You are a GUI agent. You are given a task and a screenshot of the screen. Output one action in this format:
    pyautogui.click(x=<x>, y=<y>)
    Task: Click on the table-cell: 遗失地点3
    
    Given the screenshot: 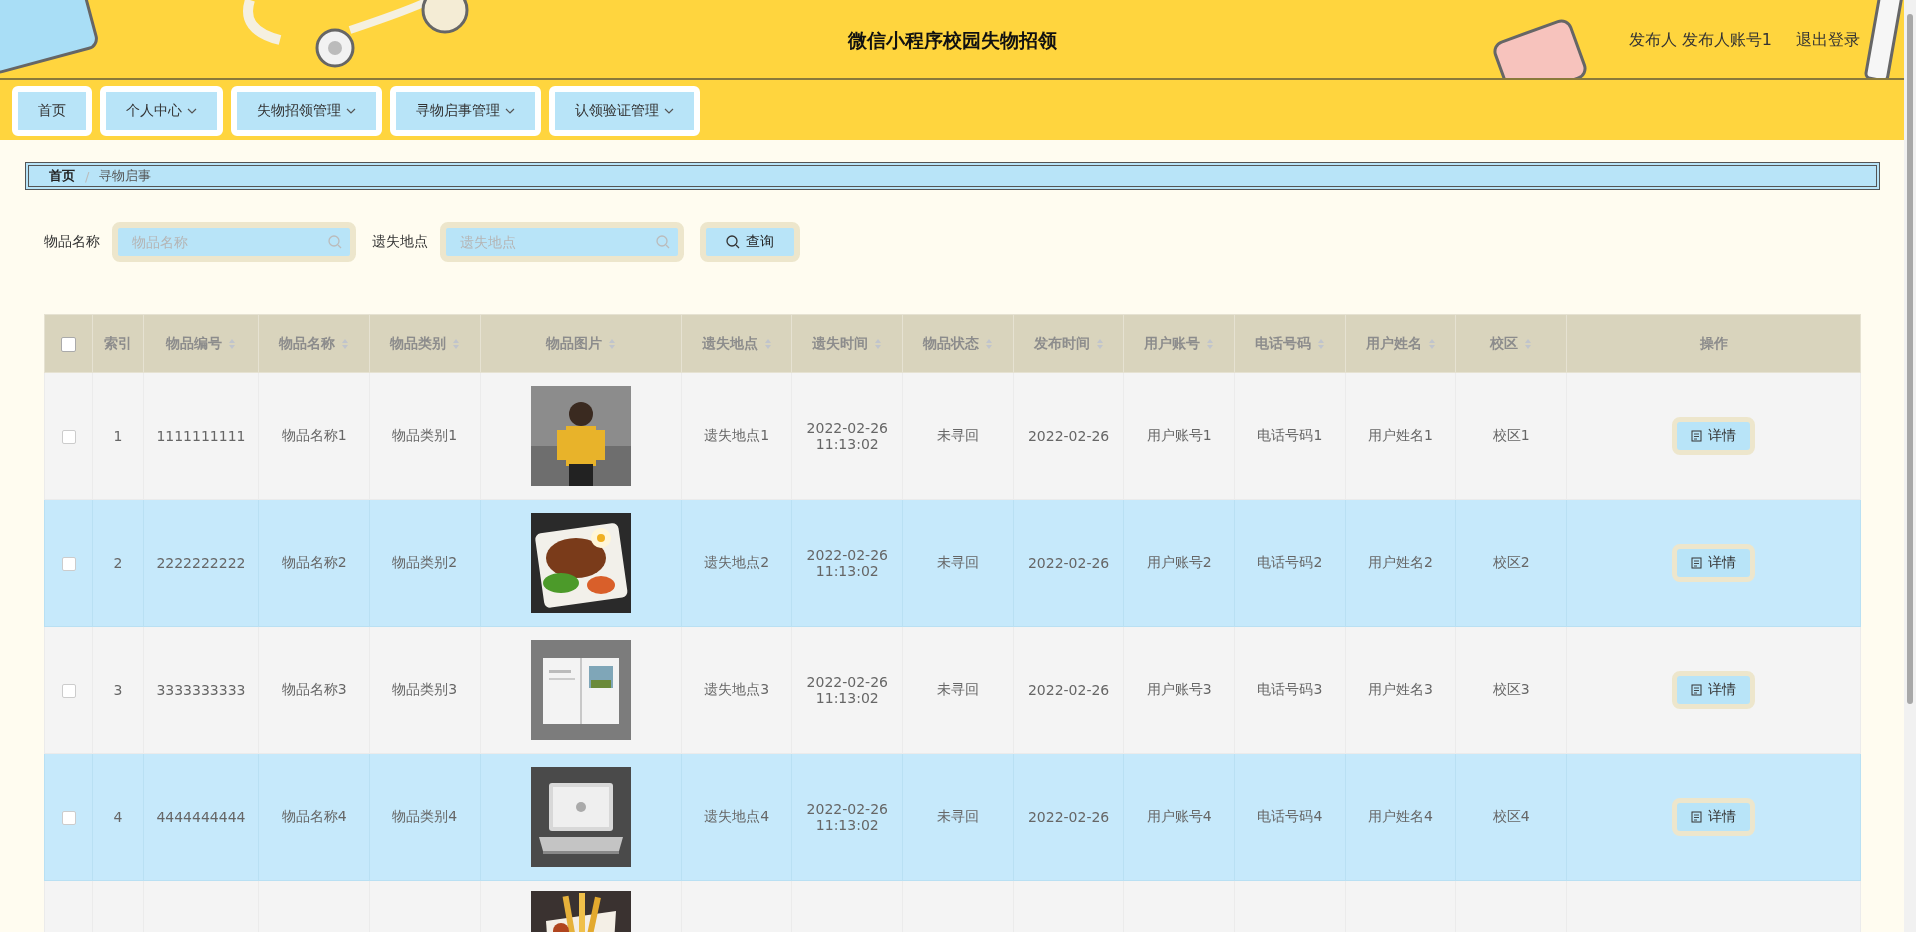 What is the action you would take?
    pyautogui.click(x=737, y=689)
    